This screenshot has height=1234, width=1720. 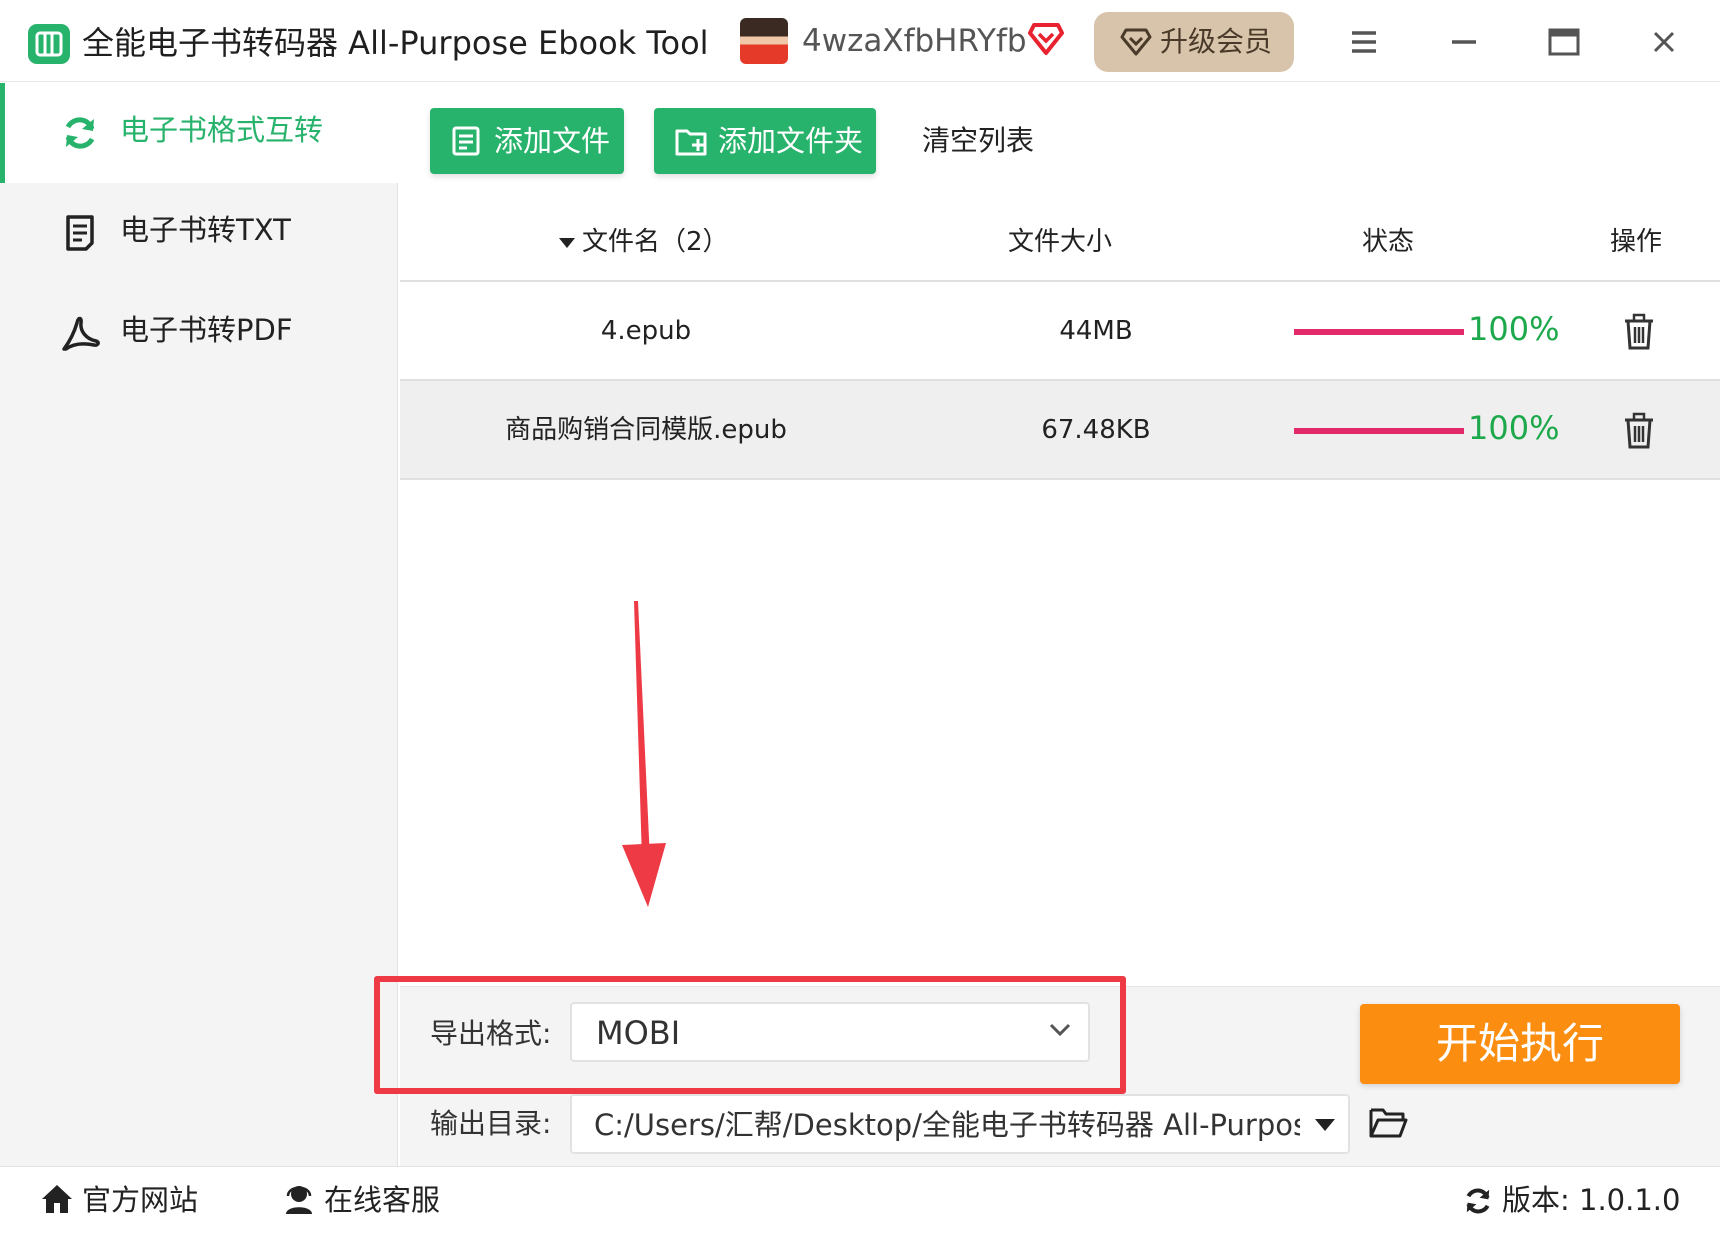 What do you see at coordinates (646, 331) in the screenshot?
I see `file-name: 4.epub` at bounding box center [646, 331].